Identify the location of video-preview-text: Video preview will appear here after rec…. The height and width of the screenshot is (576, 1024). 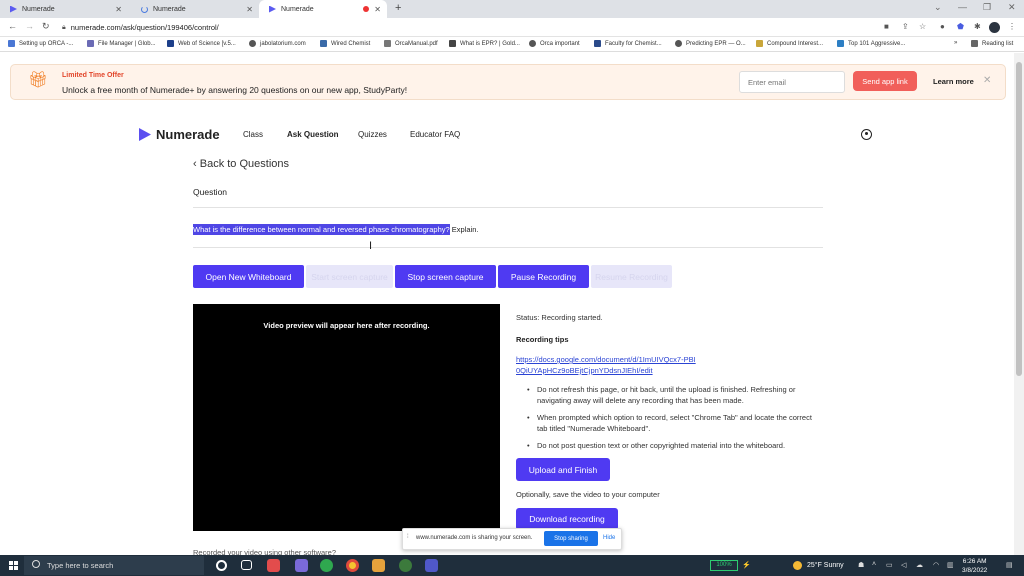
(346, 325).